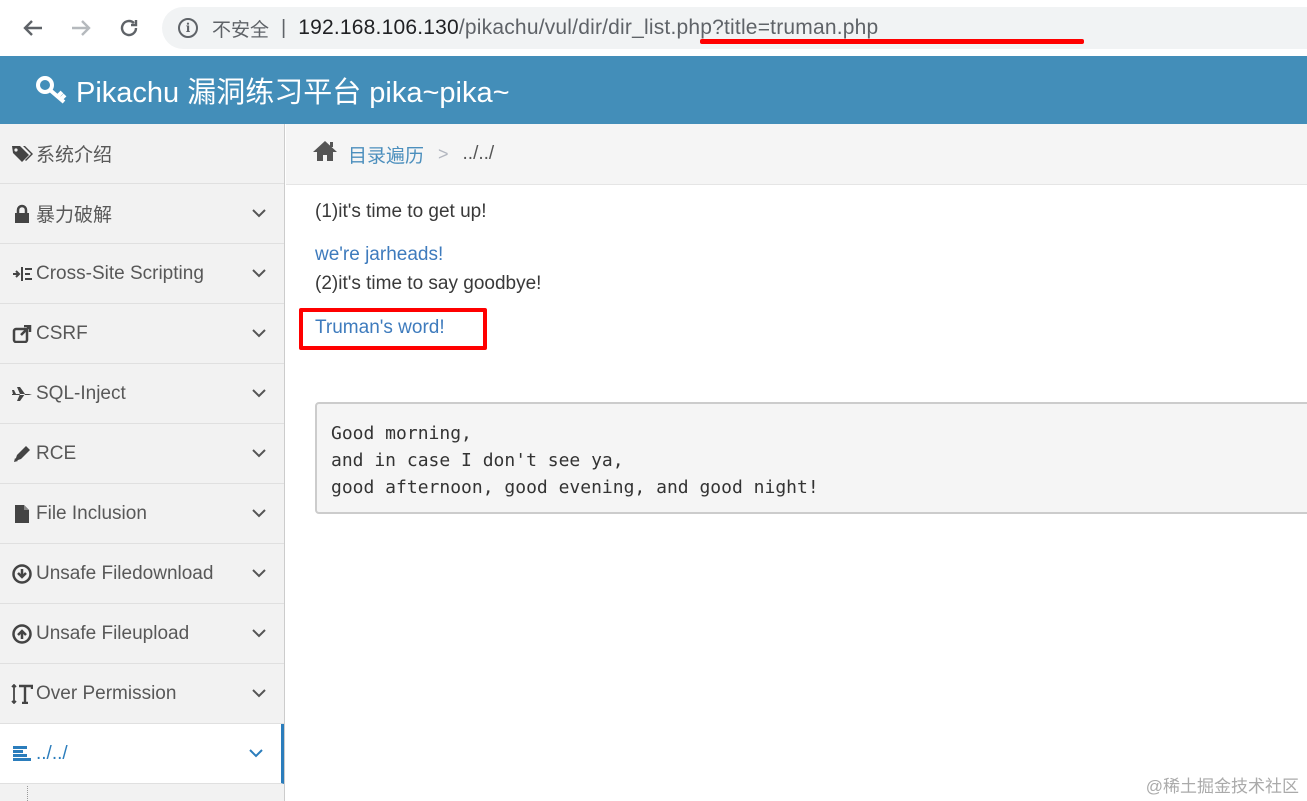 The height and width of the screenshot is (801, 1307). I want to click on sidebar-item-xss: Cross-Site Scripting, so click(142, 274).